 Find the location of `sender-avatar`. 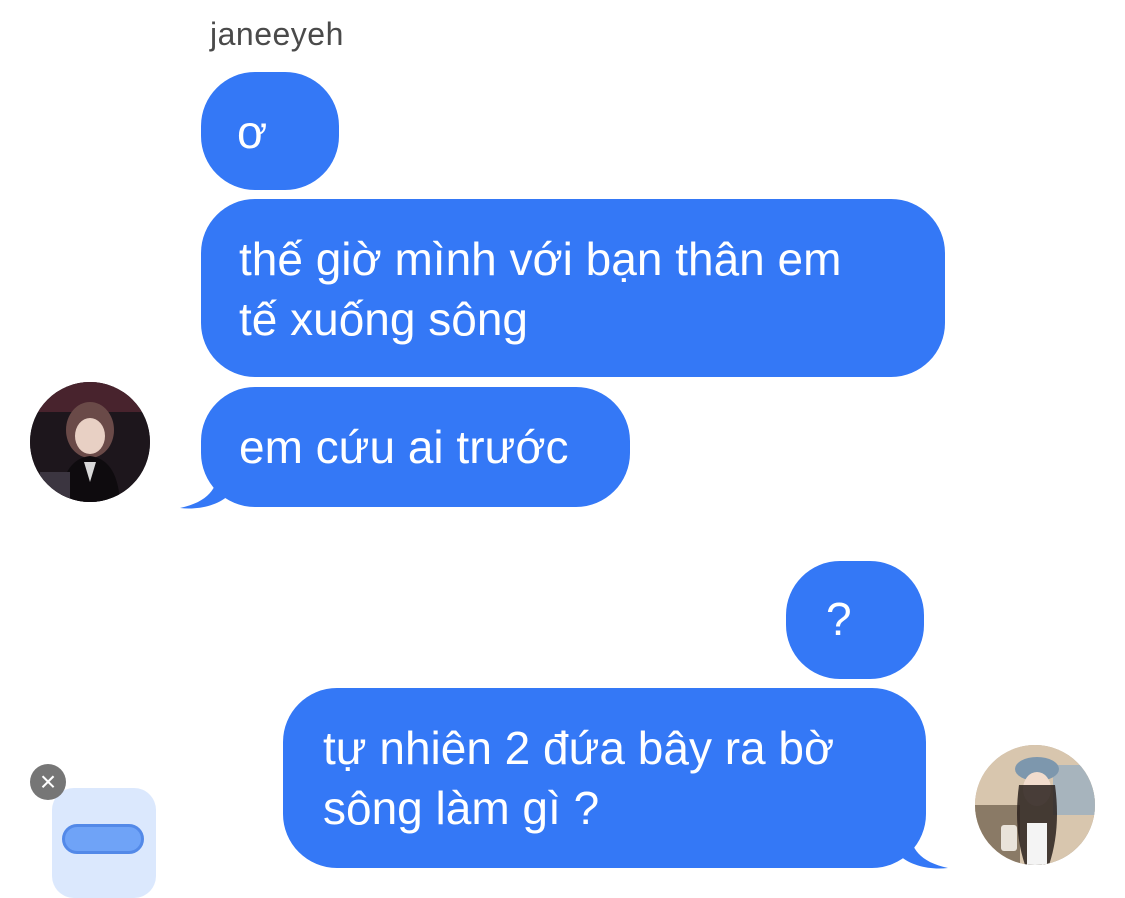

sender-avatar is located at coordinates (90, 442).